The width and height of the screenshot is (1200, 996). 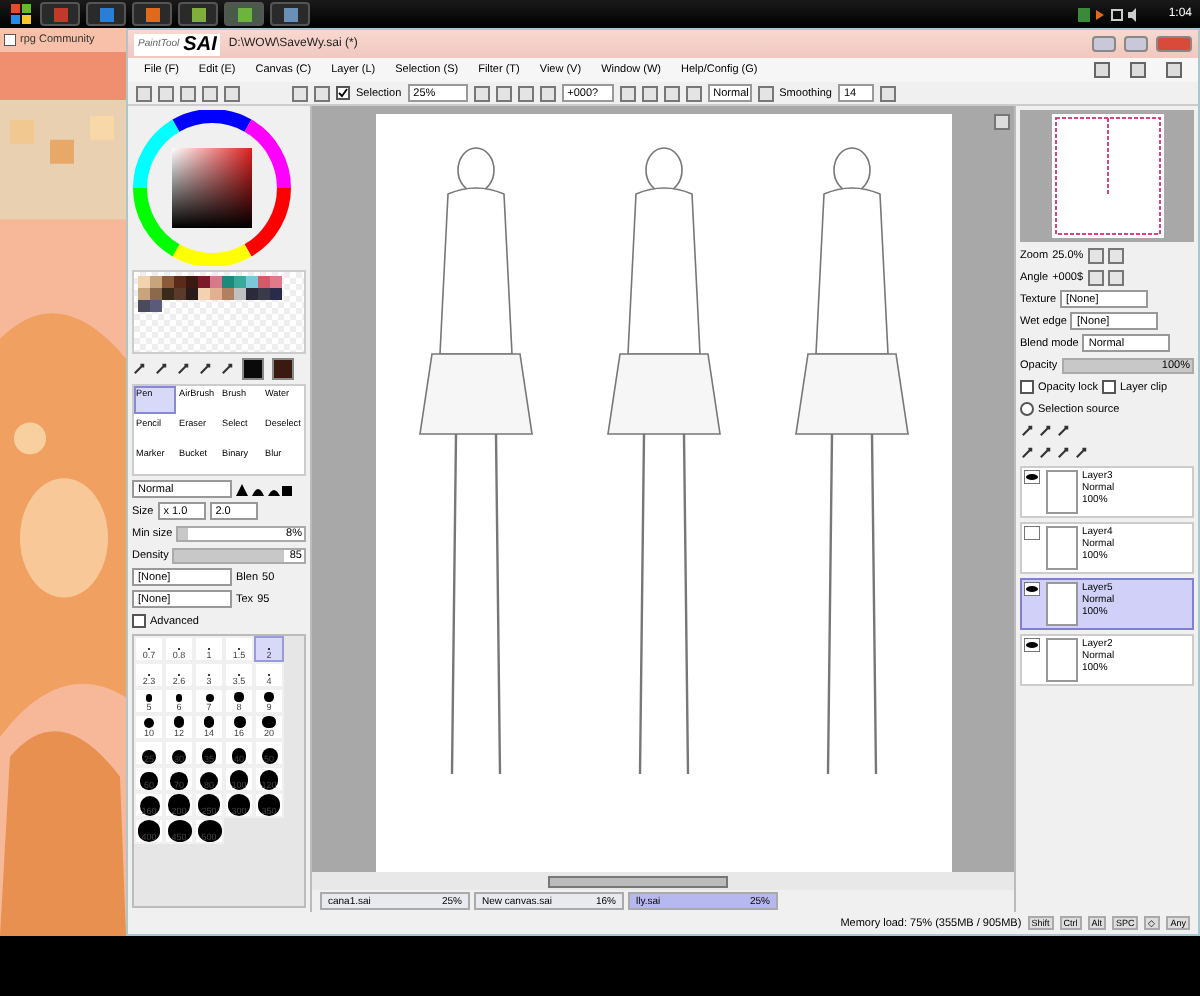 What do you see at coordinates (887, 93) in the screenshot?
I see `dropdown-button` at bounding box center [887, 93].